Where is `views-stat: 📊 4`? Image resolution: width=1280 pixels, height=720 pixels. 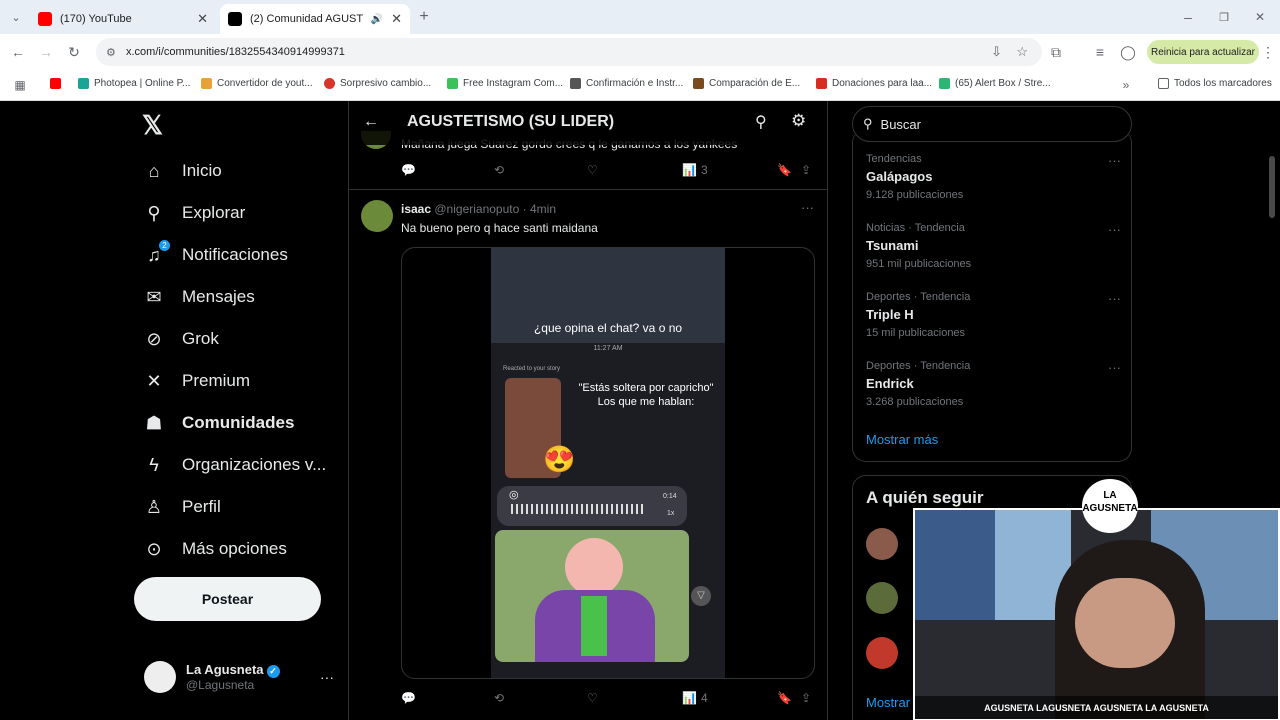
views-stat: 📊 4 is located at coordinates (695, 698).